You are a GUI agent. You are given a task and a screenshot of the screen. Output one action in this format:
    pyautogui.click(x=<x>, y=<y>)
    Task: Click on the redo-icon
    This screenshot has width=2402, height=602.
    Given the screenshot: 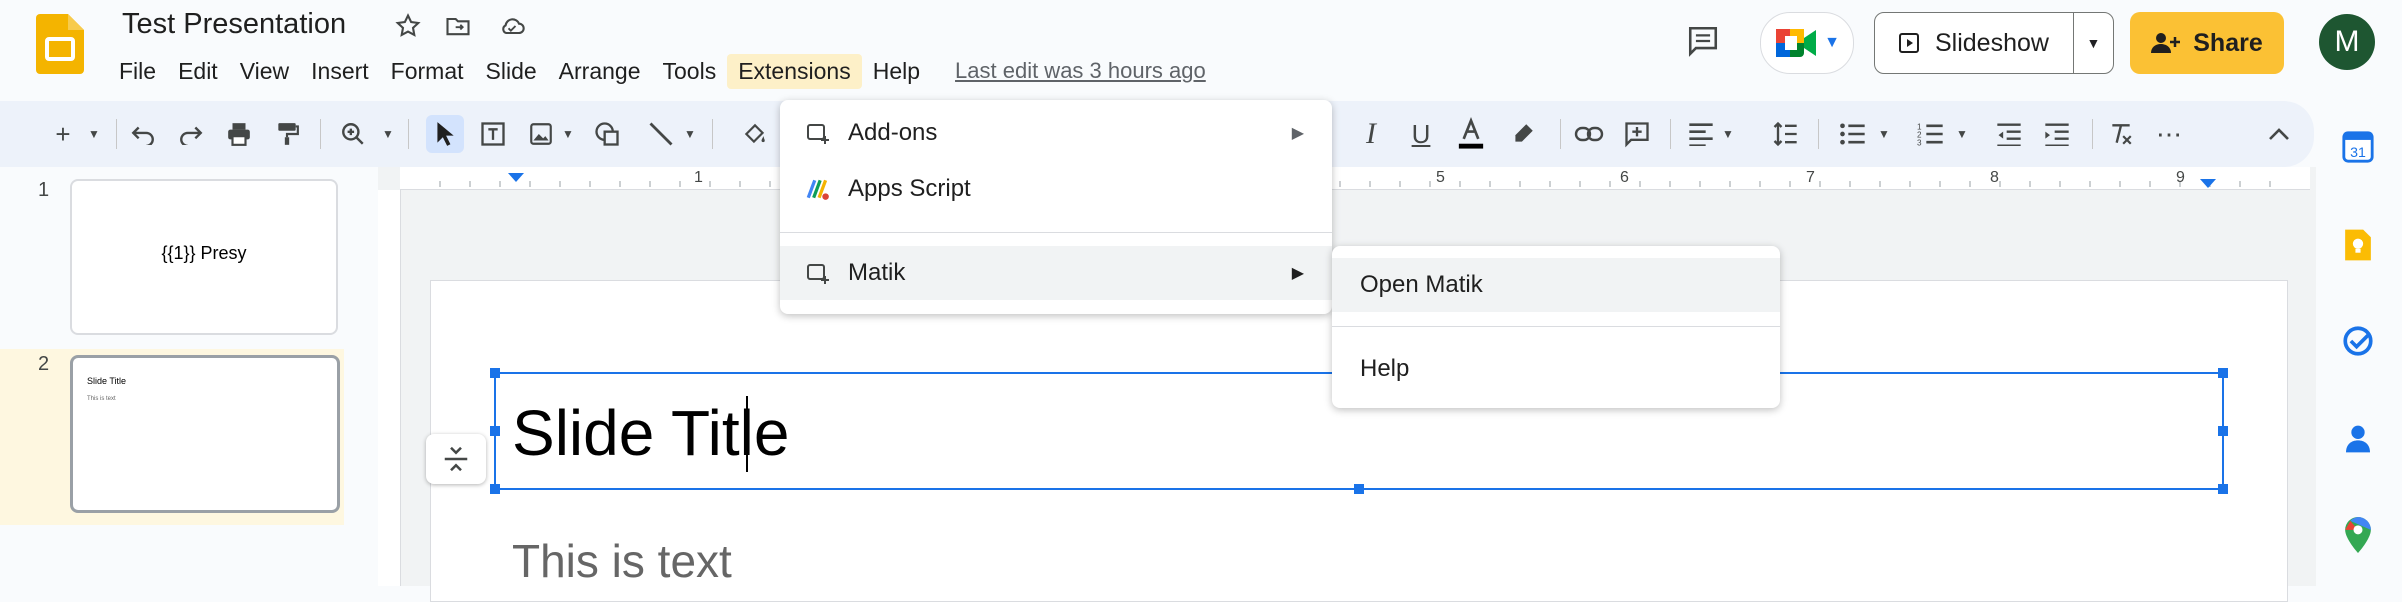 What is the action you would take?
    pyautogui.click(x=191, y=134)
    